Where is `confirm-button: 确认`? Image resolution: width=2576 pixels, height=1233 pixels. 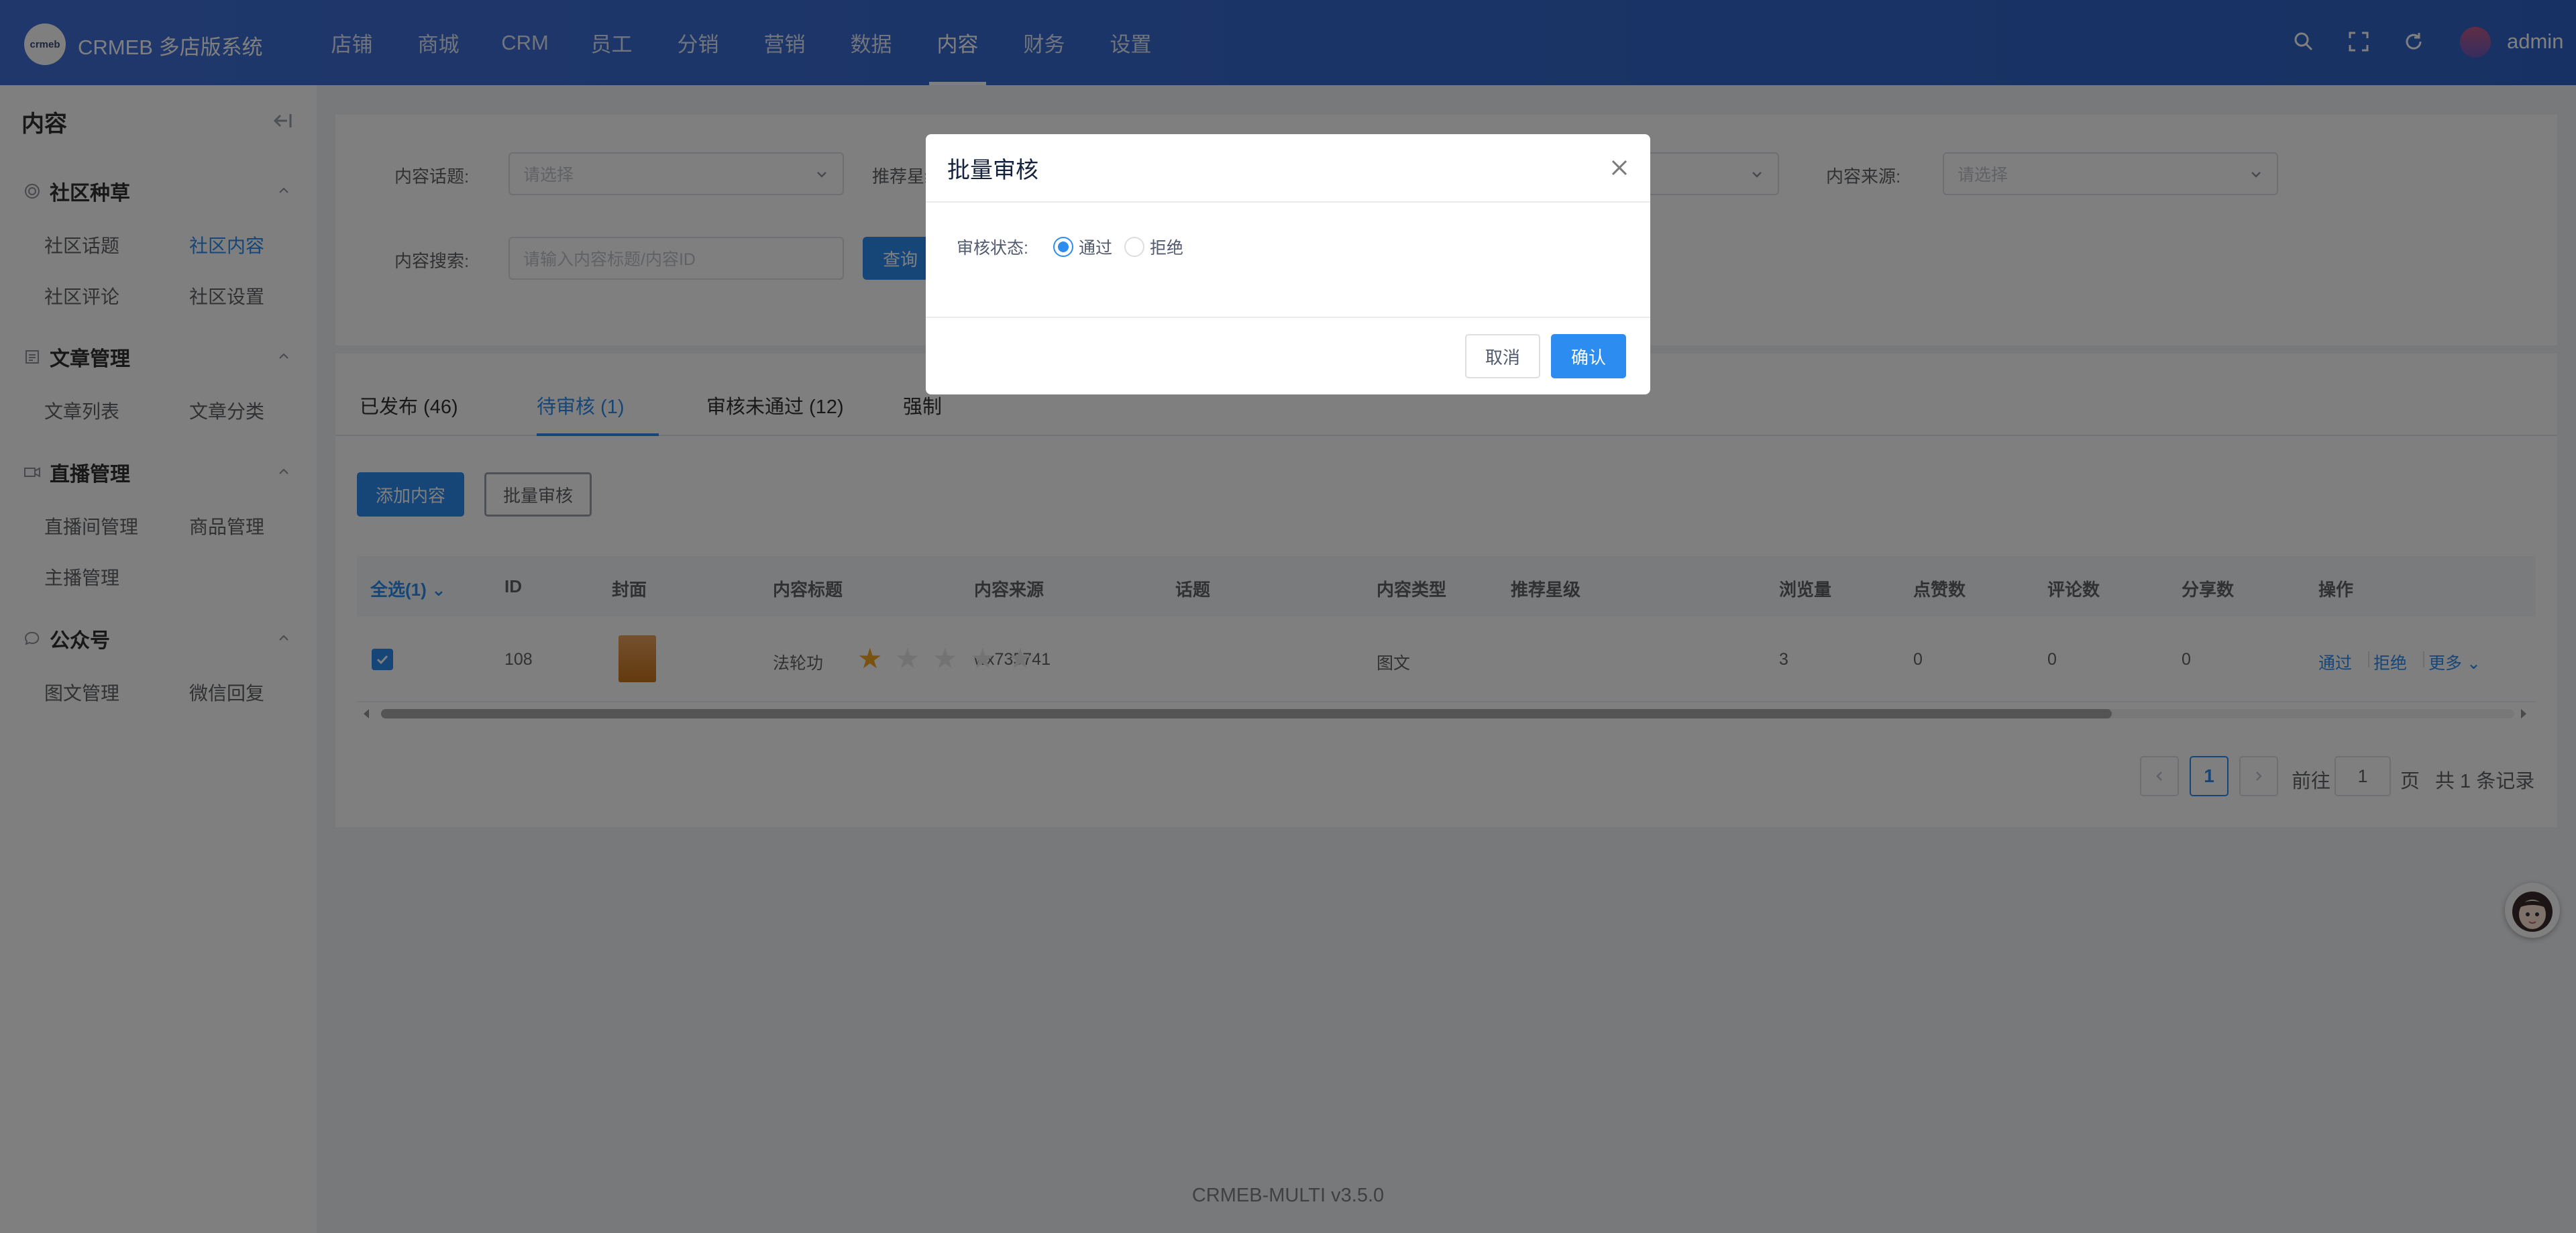 confirm-button: 确认 is located at coordinates (1588, 356).